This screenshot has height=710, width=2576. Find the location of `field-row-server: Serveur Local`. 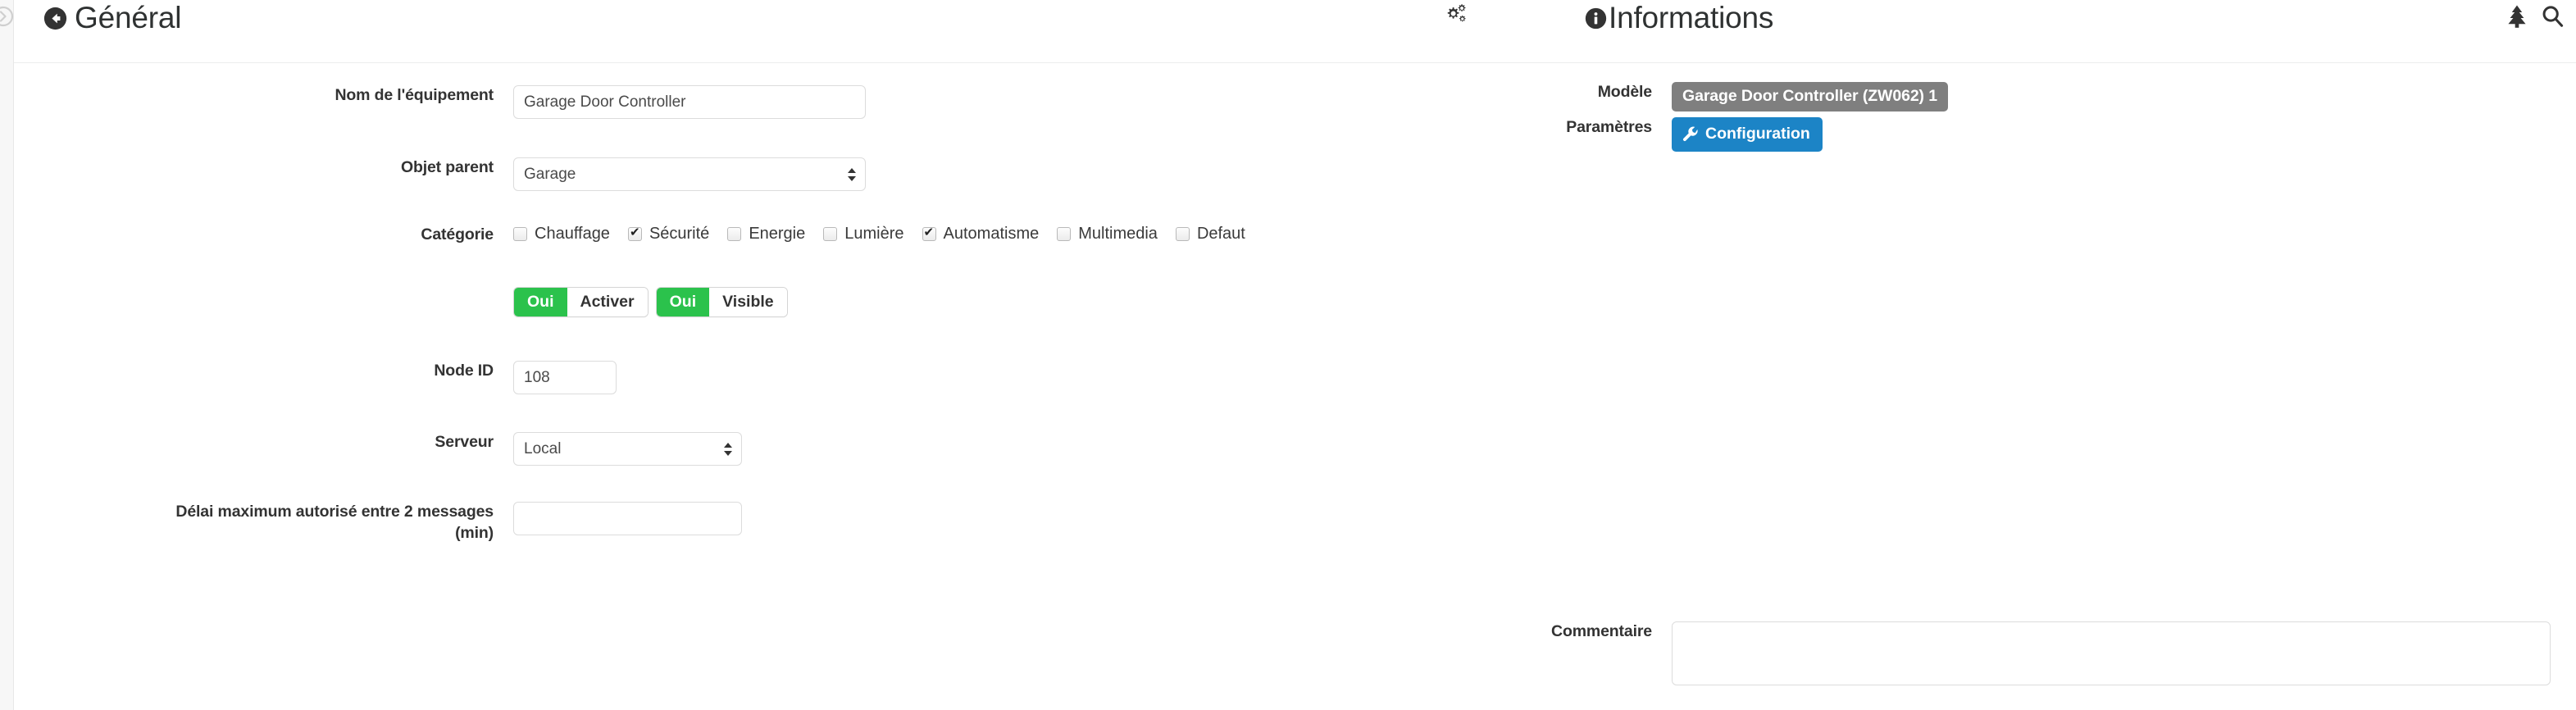

field-row-server: Serveur Local is located at coordinates (588, 449).